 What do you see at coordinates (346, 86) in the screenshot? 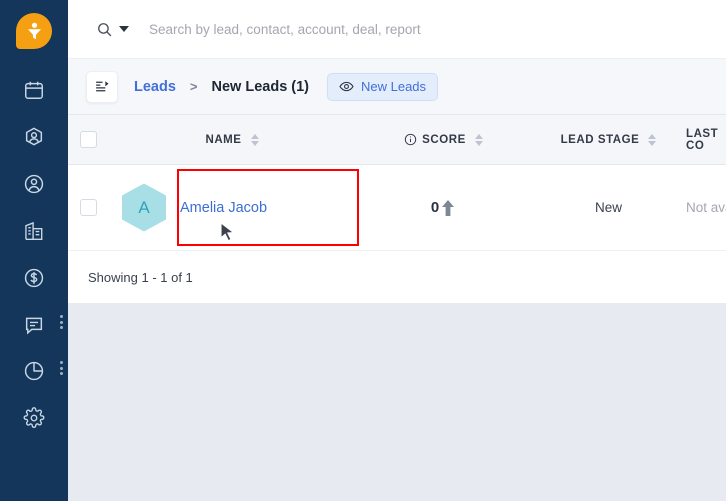
I see `eye-icon` at bounding box center [346, 86].